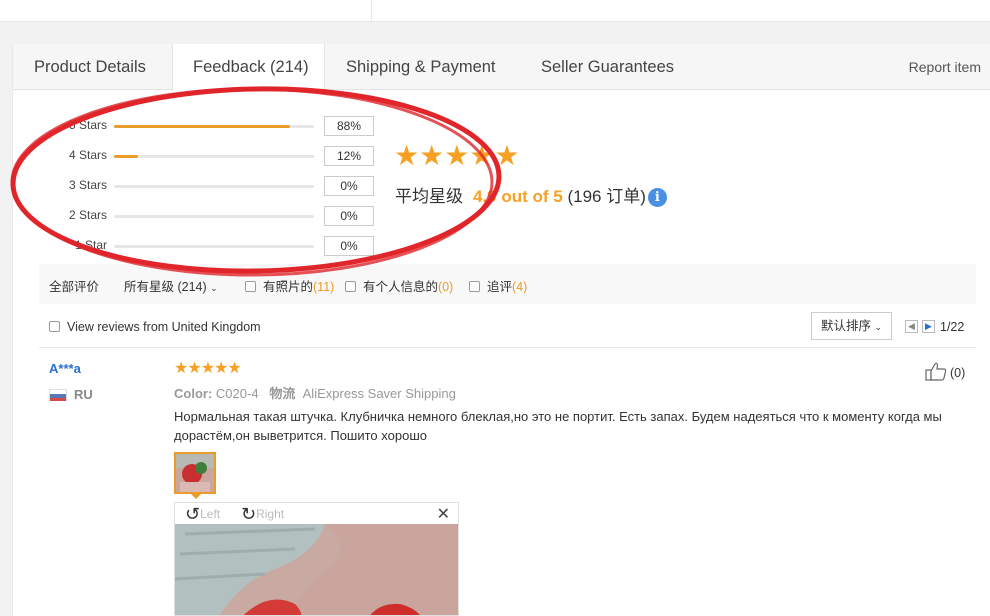 The height and width of the screenshot is (616, 990). I want to click on distribution-row-4: 4 Stars 12%, so click(203, 156).